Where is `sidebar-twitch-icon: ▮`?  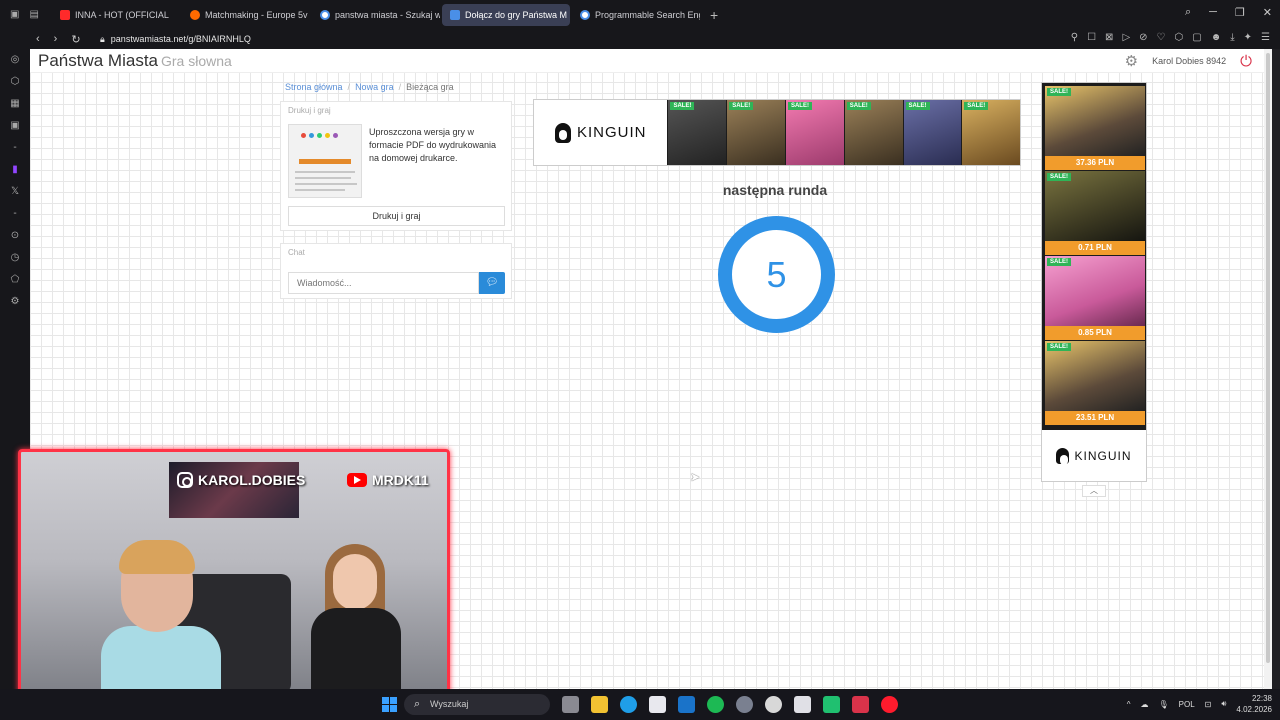
sidebar-twitch-icon: ▮ is located at coordinates (15, 170).